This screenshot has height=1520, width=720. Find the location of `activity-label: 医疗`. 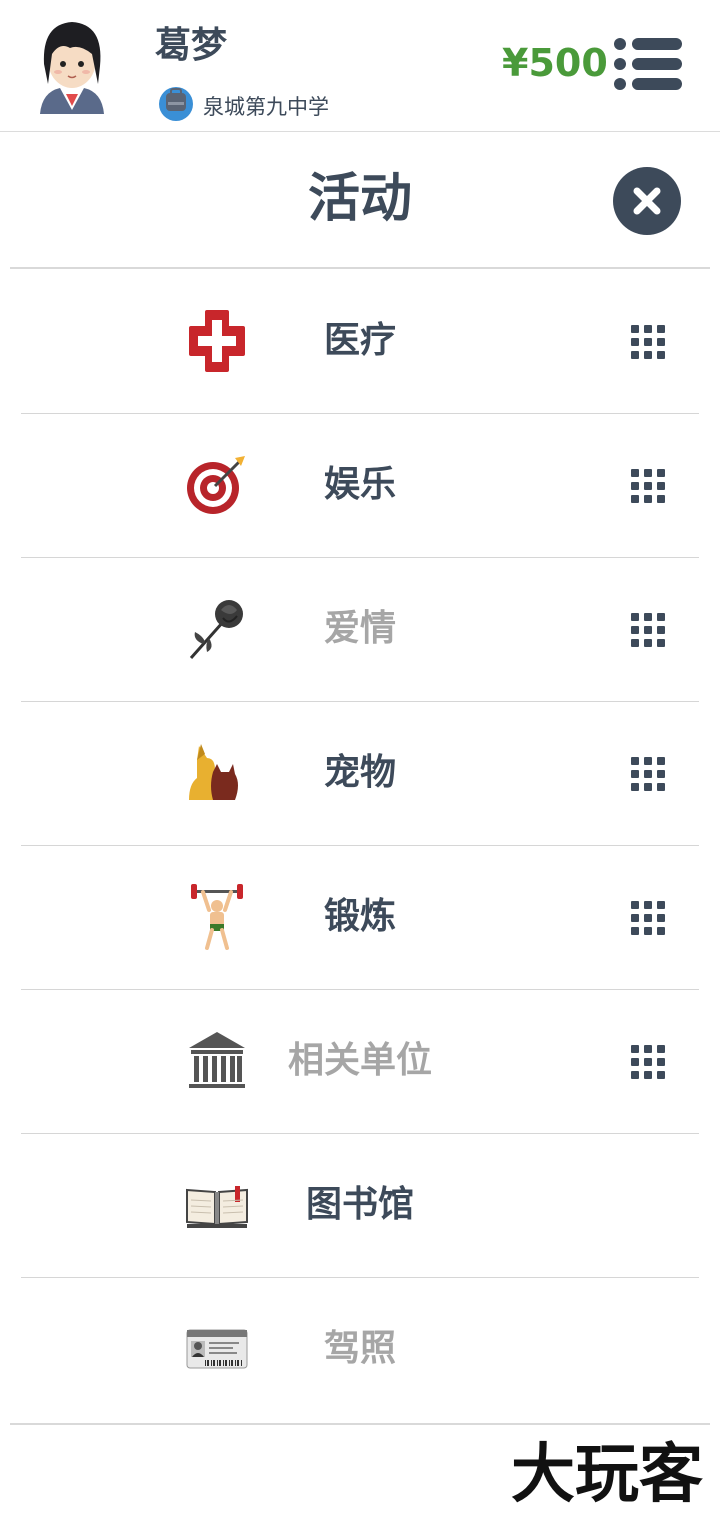

activity-label: 医疗 is located at coordinates (359, 340).